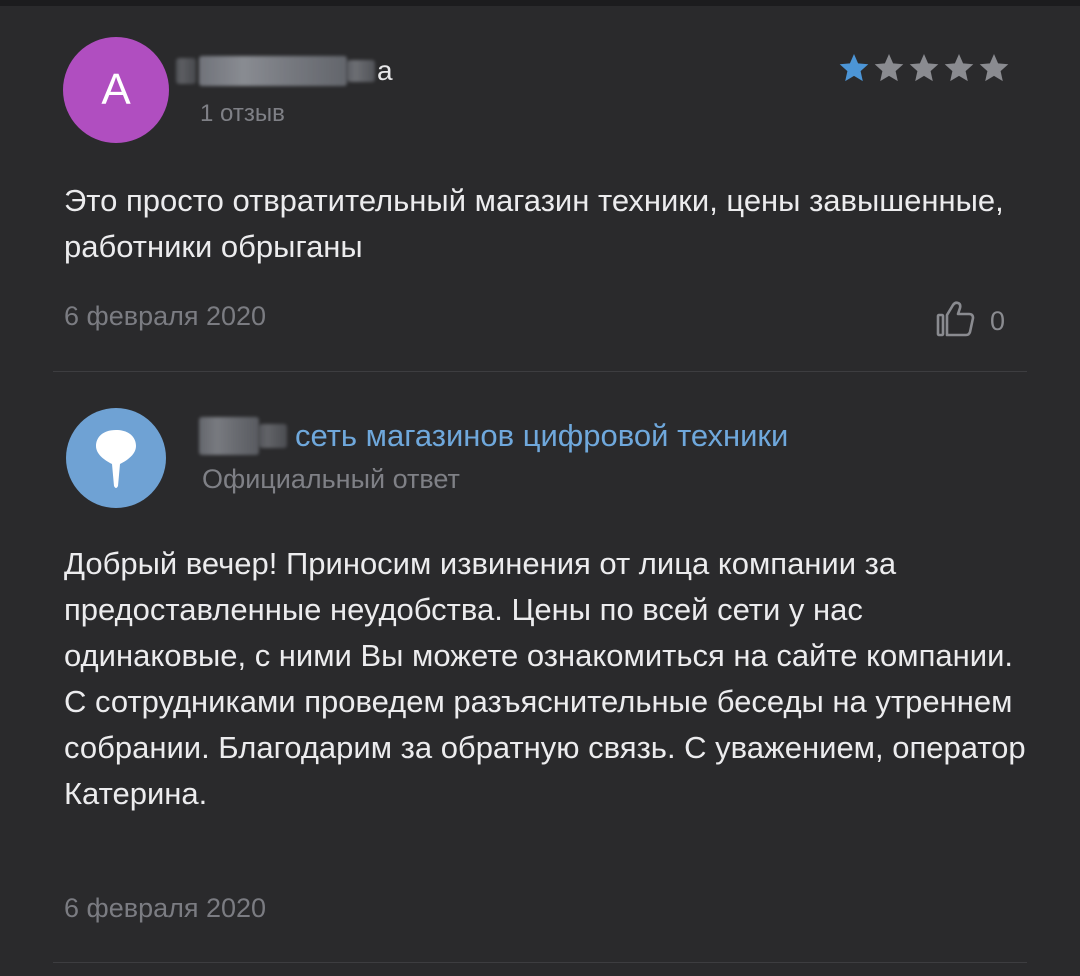 Image resolution: width=1080 pixels, height=976 pixels. I want to click on author-review-count: 1 отзыв, so click(242, 113).